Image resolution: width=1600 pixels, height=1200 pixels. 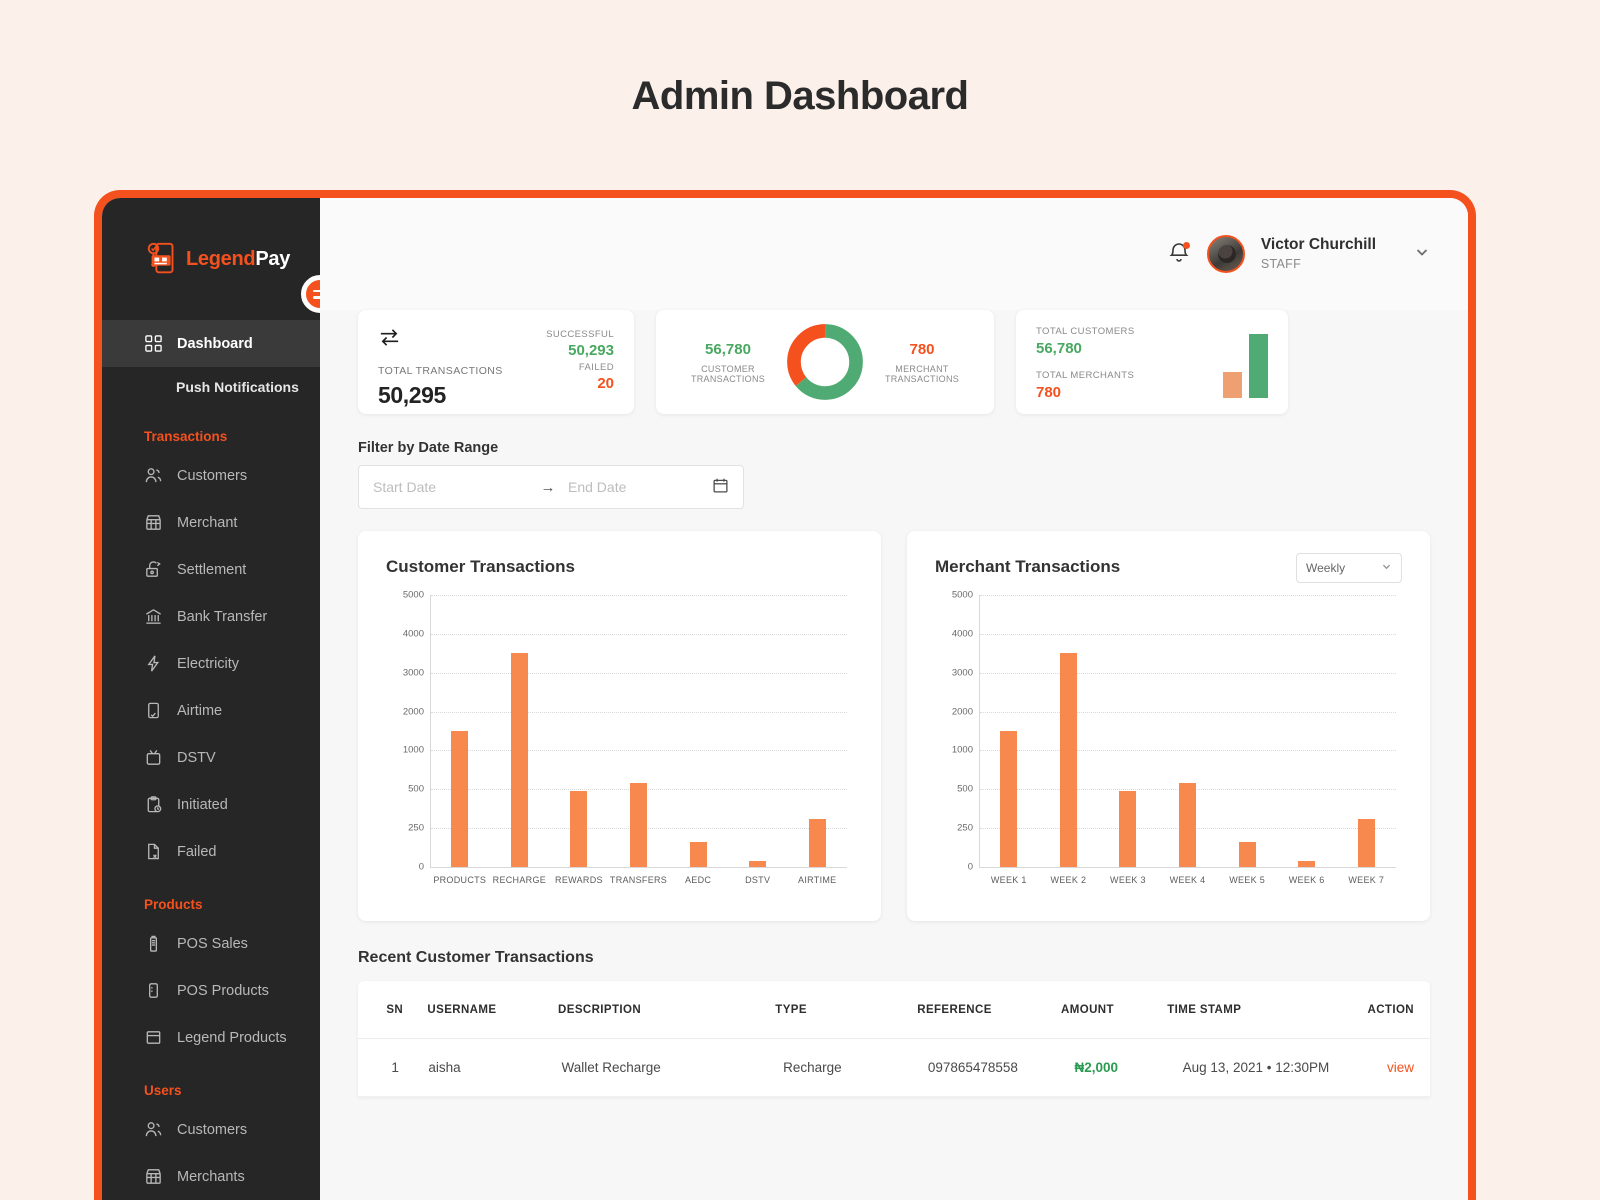 What do you see at coordinates (1422, 254) in the screenshot?
I see `user-menu-chevron-down-icon` at bounding box center [1422, 254].